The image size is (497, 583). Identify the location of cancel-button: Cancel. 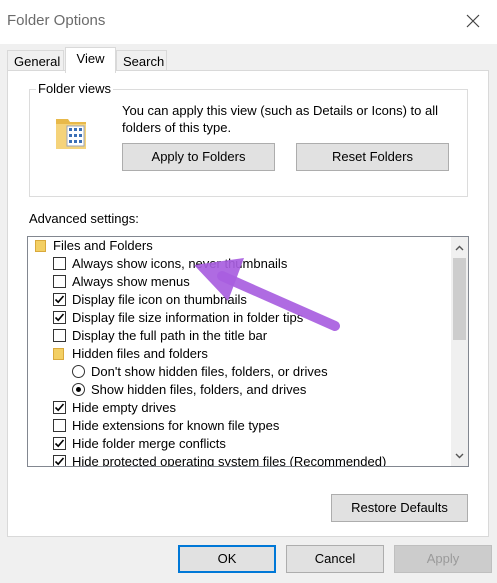
(335, 559).